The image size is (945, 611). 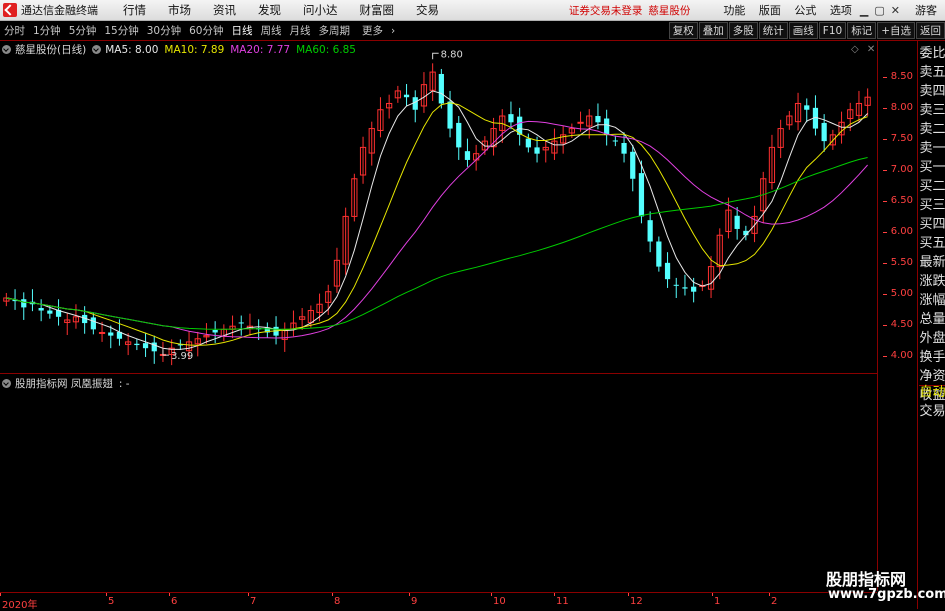 I want to click on chevron-right-icon: ›, so click(x=393, y=31).